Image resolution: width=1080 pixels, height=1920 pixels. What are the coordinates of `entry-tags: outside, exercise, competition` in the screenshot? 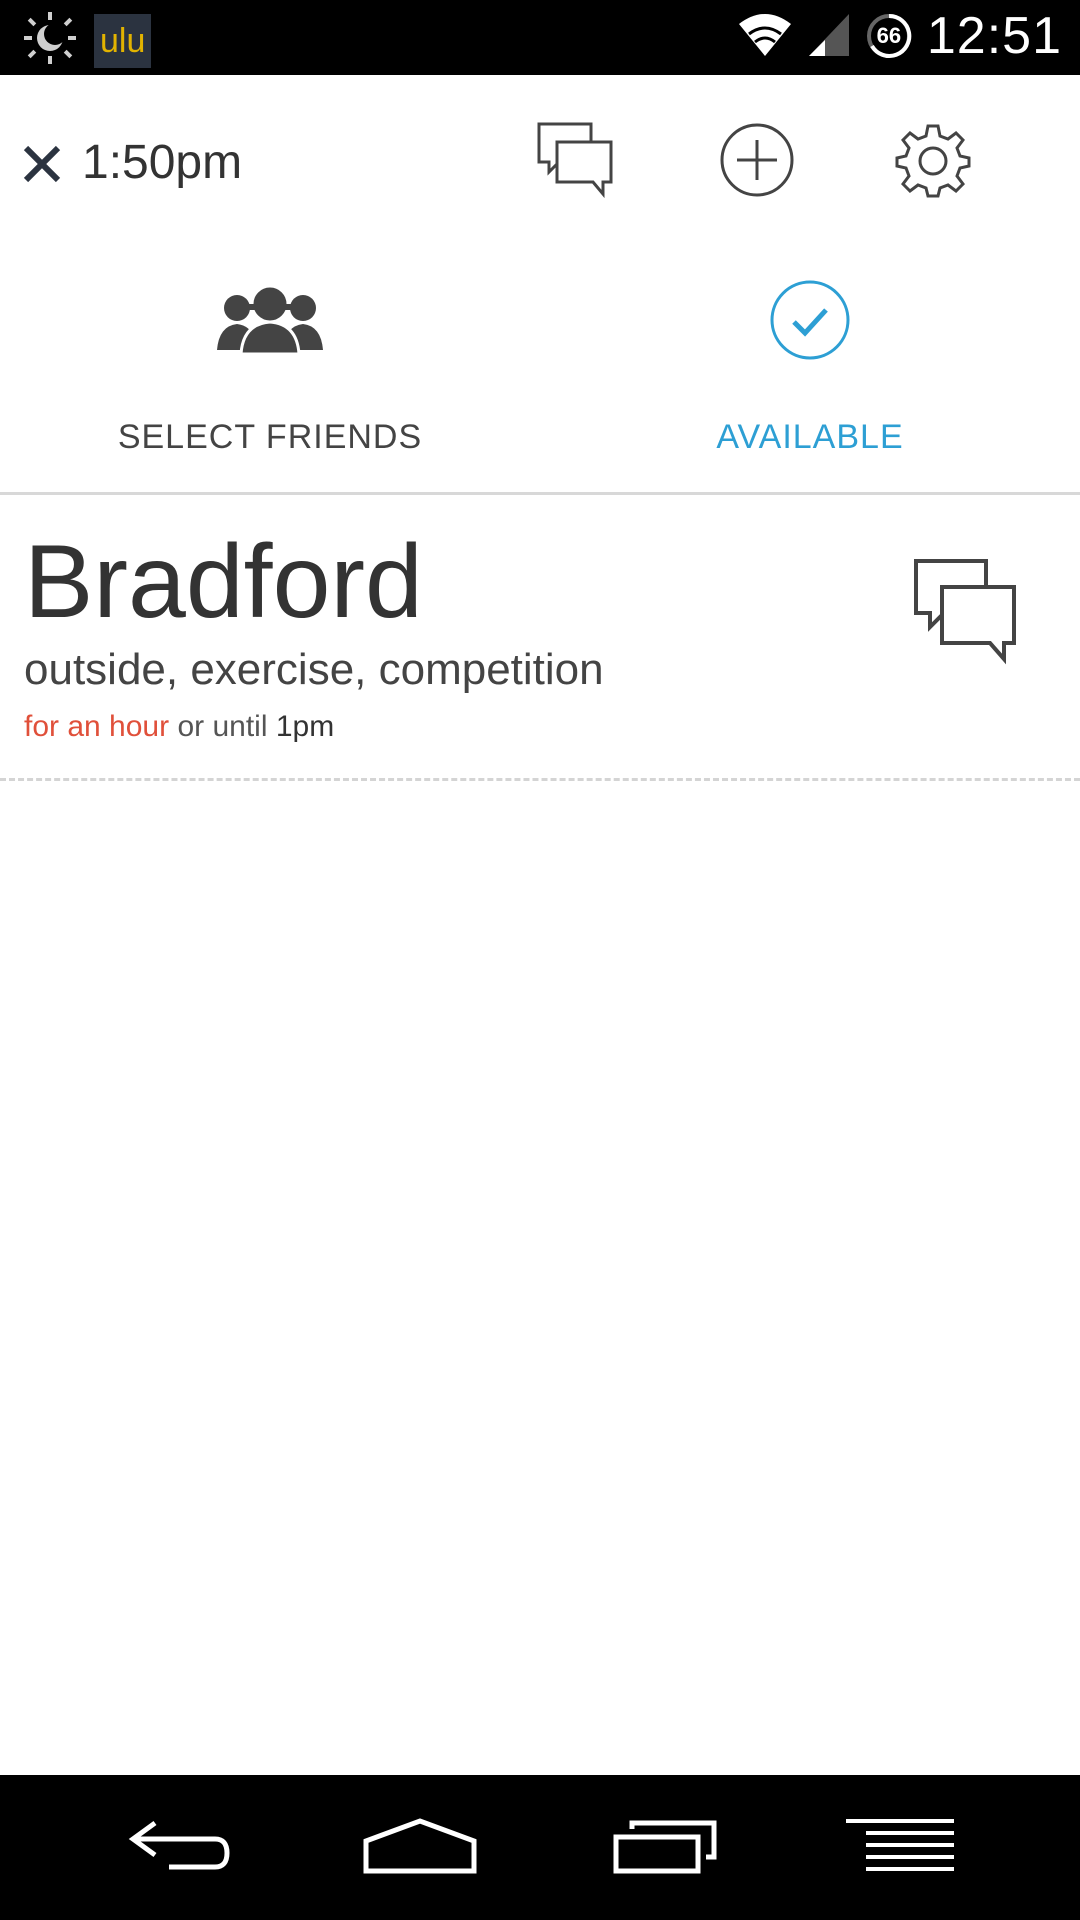 It's located at (314, 669).